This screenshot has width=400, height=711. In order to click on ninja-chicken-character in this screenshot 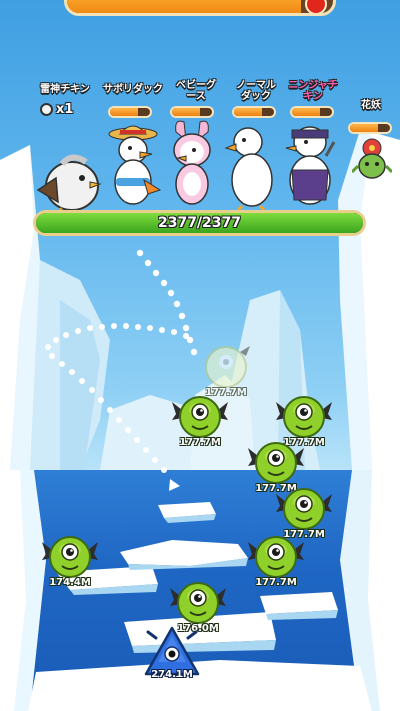, I will do `click(310, 163)`.